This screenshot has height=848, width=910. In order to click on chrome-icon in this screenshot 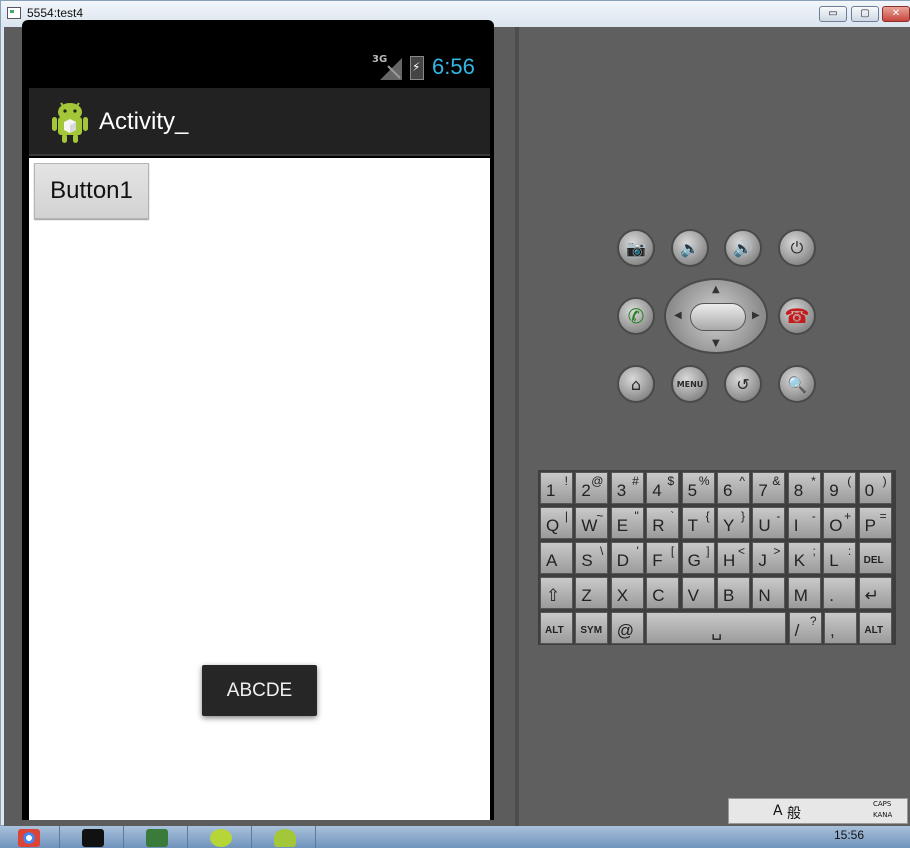, I will do `click(29, 838)`.